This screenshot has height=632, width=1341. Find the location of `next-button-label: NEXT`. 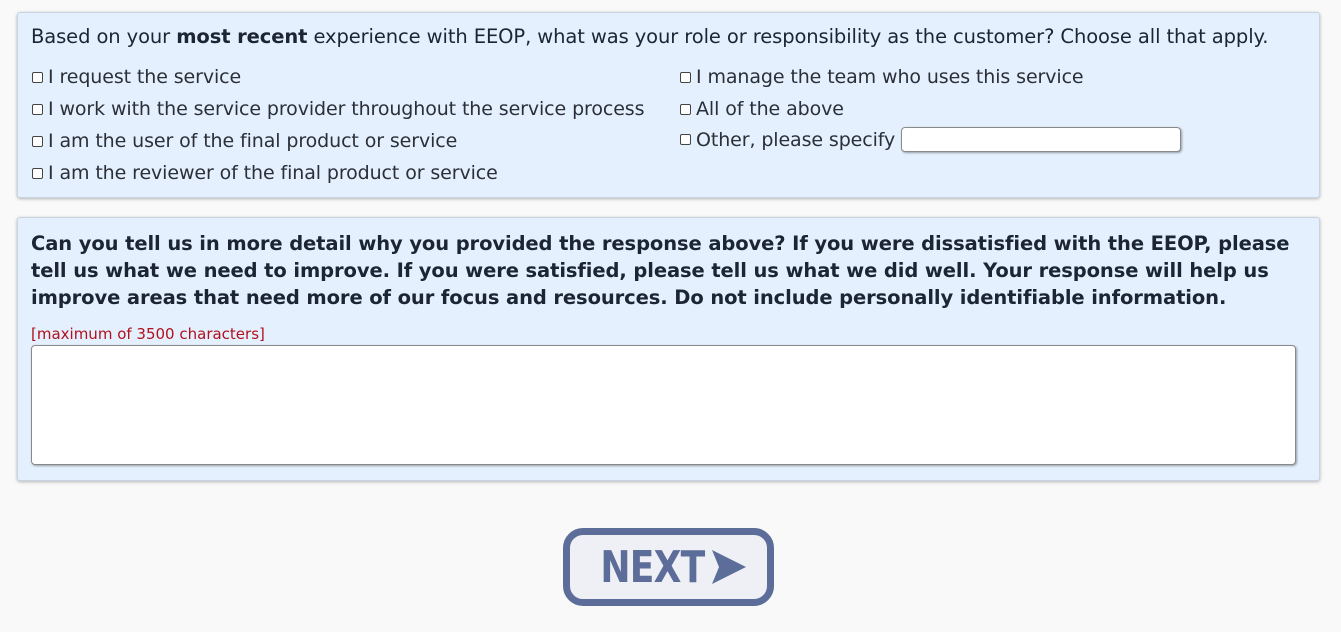

next-button-label: NEXT is located at coordinates (652, 567).